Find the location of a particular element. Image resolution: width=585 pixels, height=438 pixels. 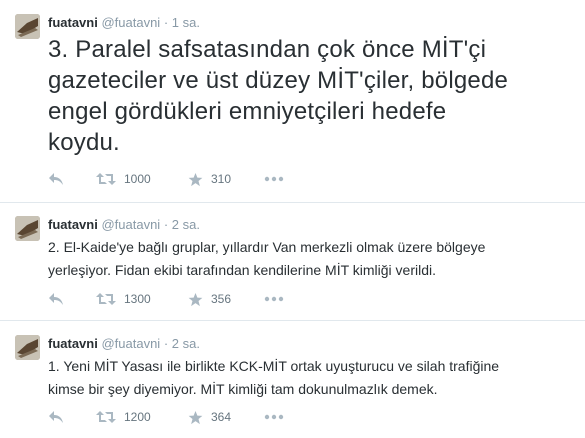

retweet-count: 1200 is located at coordinates (137, 417).